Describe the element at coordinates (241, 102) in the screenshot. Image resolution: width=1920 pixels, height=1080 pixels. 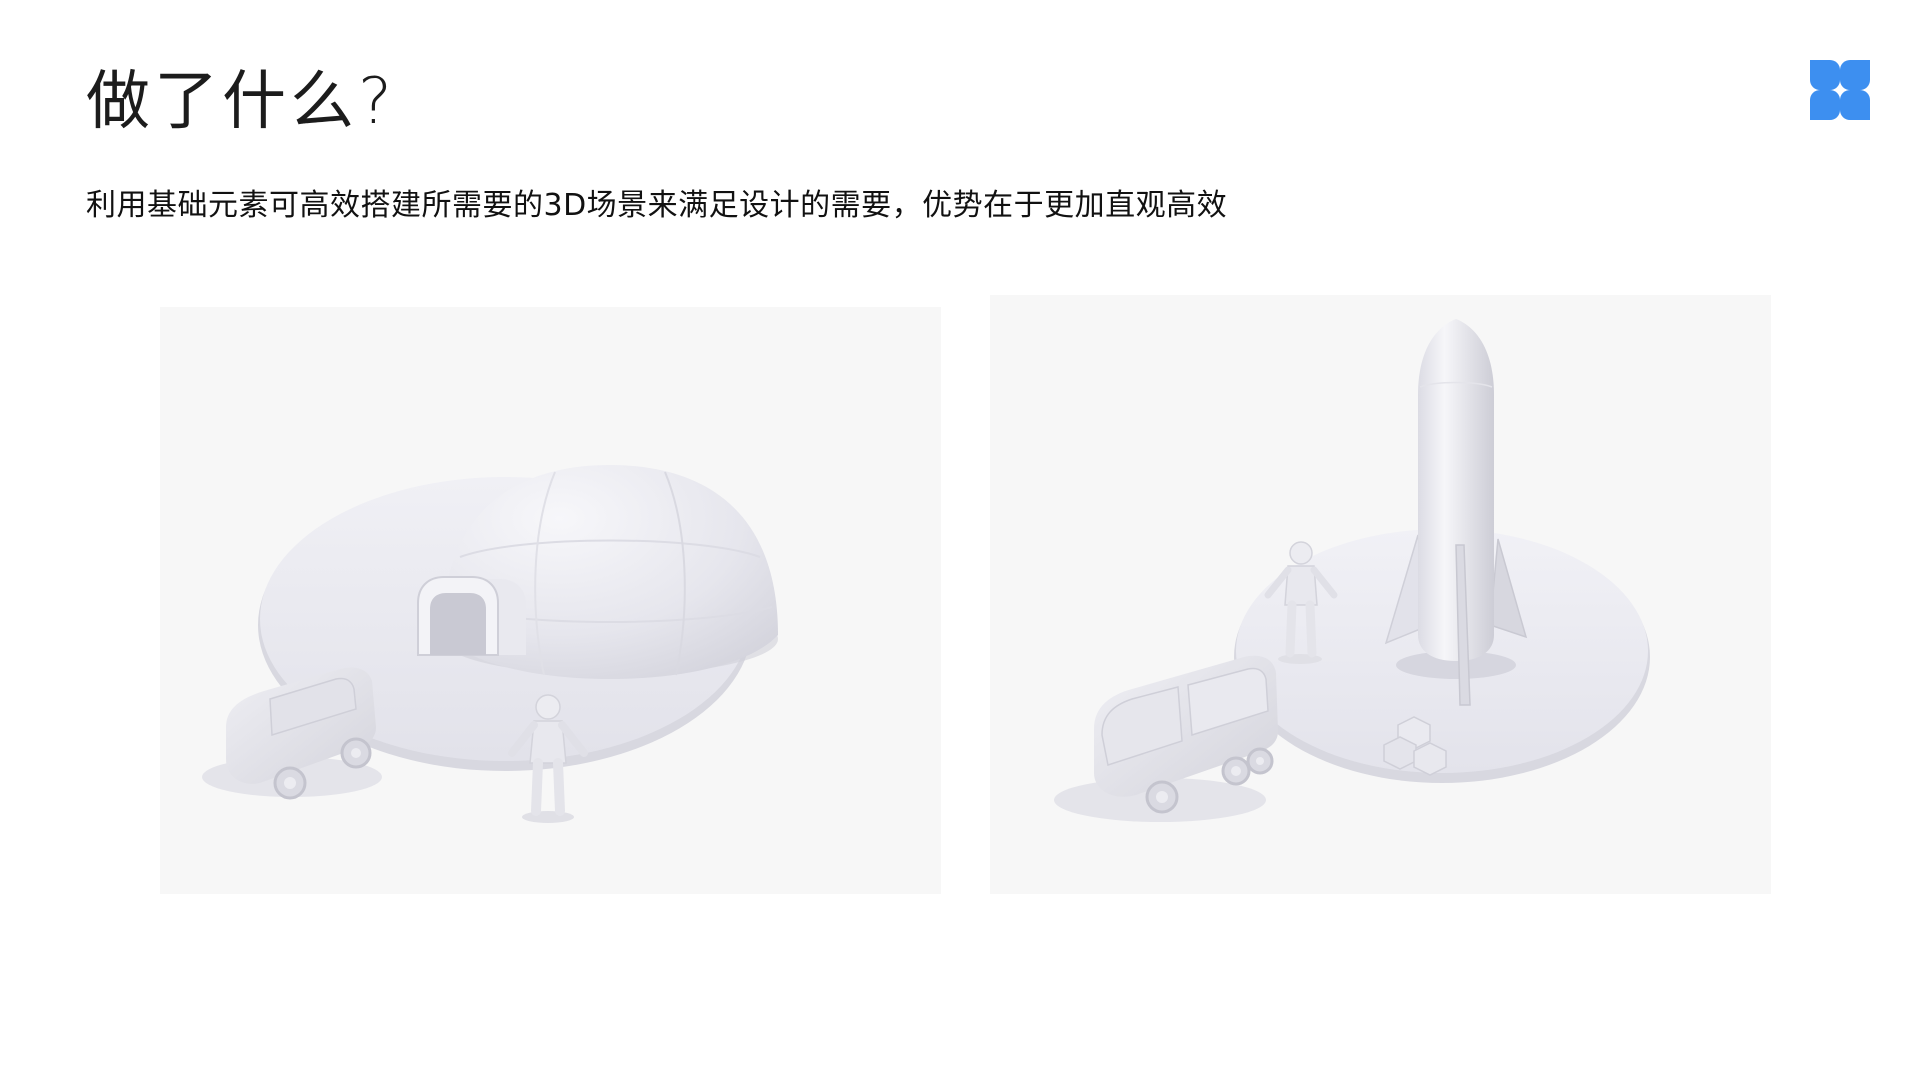
I see `slide-title: 做了什么?` at that location.